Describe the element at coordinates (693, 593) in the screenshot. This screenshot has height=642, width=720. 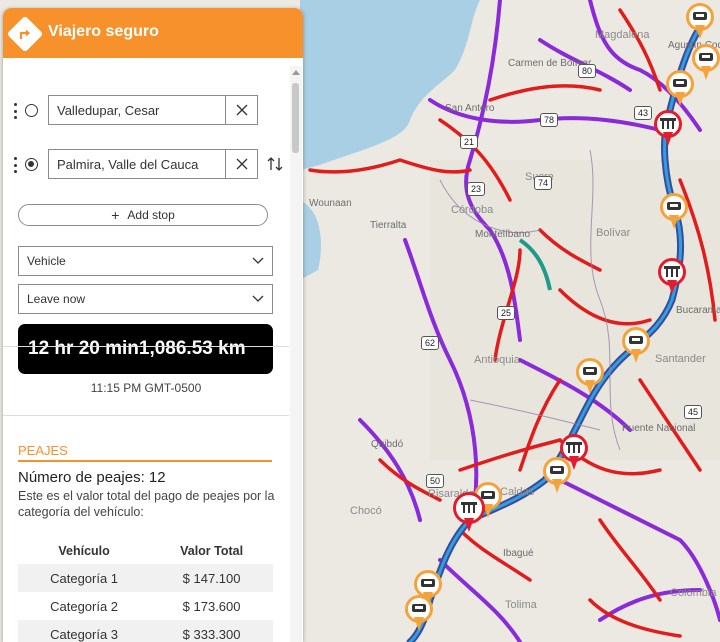
I see `map-label-place: Colombia` at that location.